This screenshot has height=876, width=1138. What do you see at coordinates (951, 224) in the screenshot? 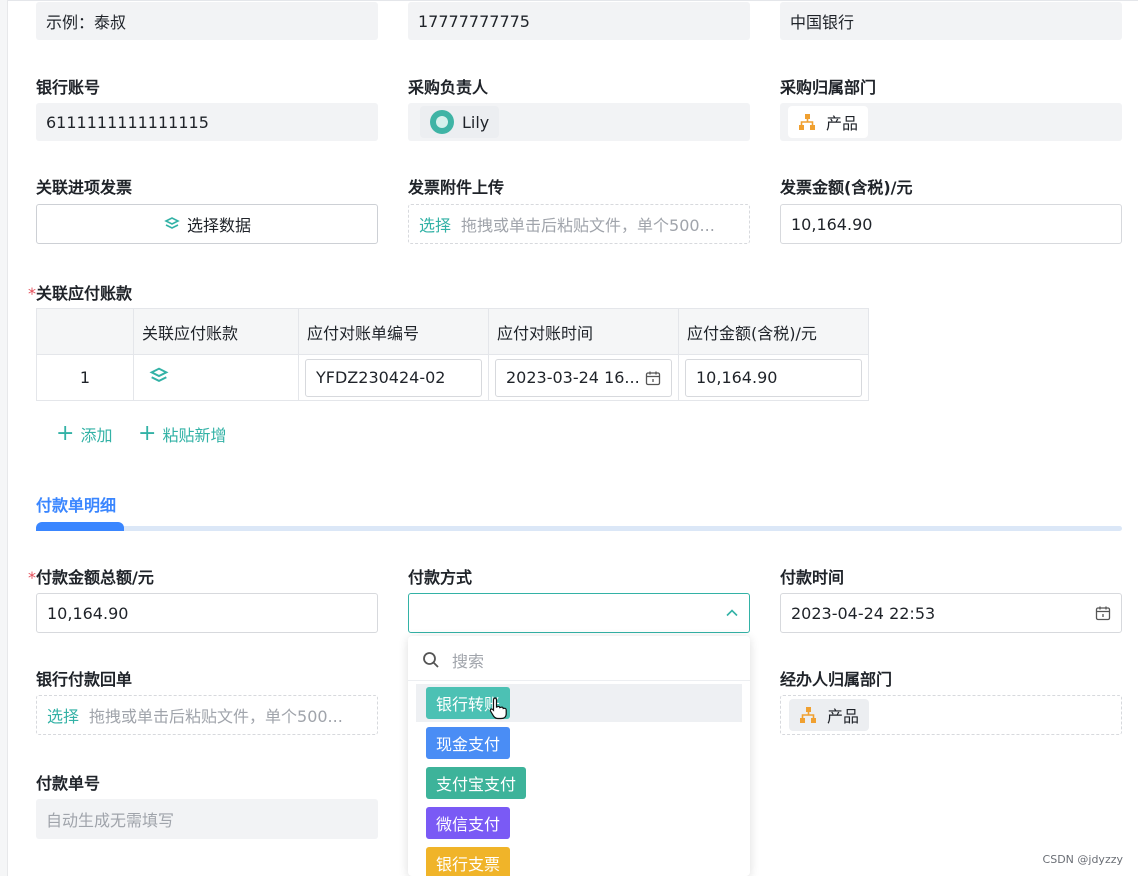
I see `invoice-amount-input: 10,164.90` at bounding box center [951, 224].